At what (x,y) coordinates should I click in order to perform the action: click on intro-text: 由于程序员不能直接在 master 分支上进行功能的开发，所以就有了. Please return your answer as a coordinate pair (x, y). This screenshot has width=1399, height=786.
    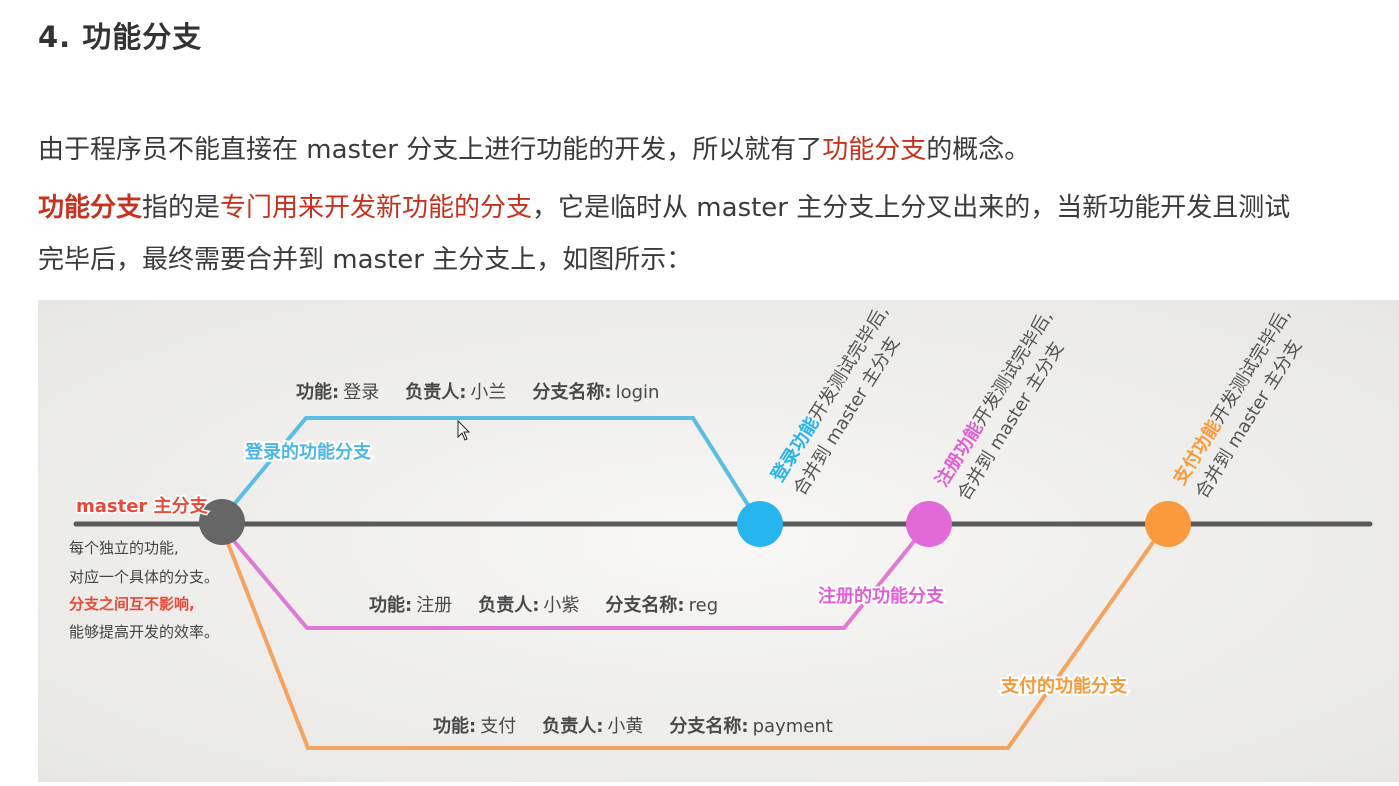
    Looking at the image, I should click on (430, 150).